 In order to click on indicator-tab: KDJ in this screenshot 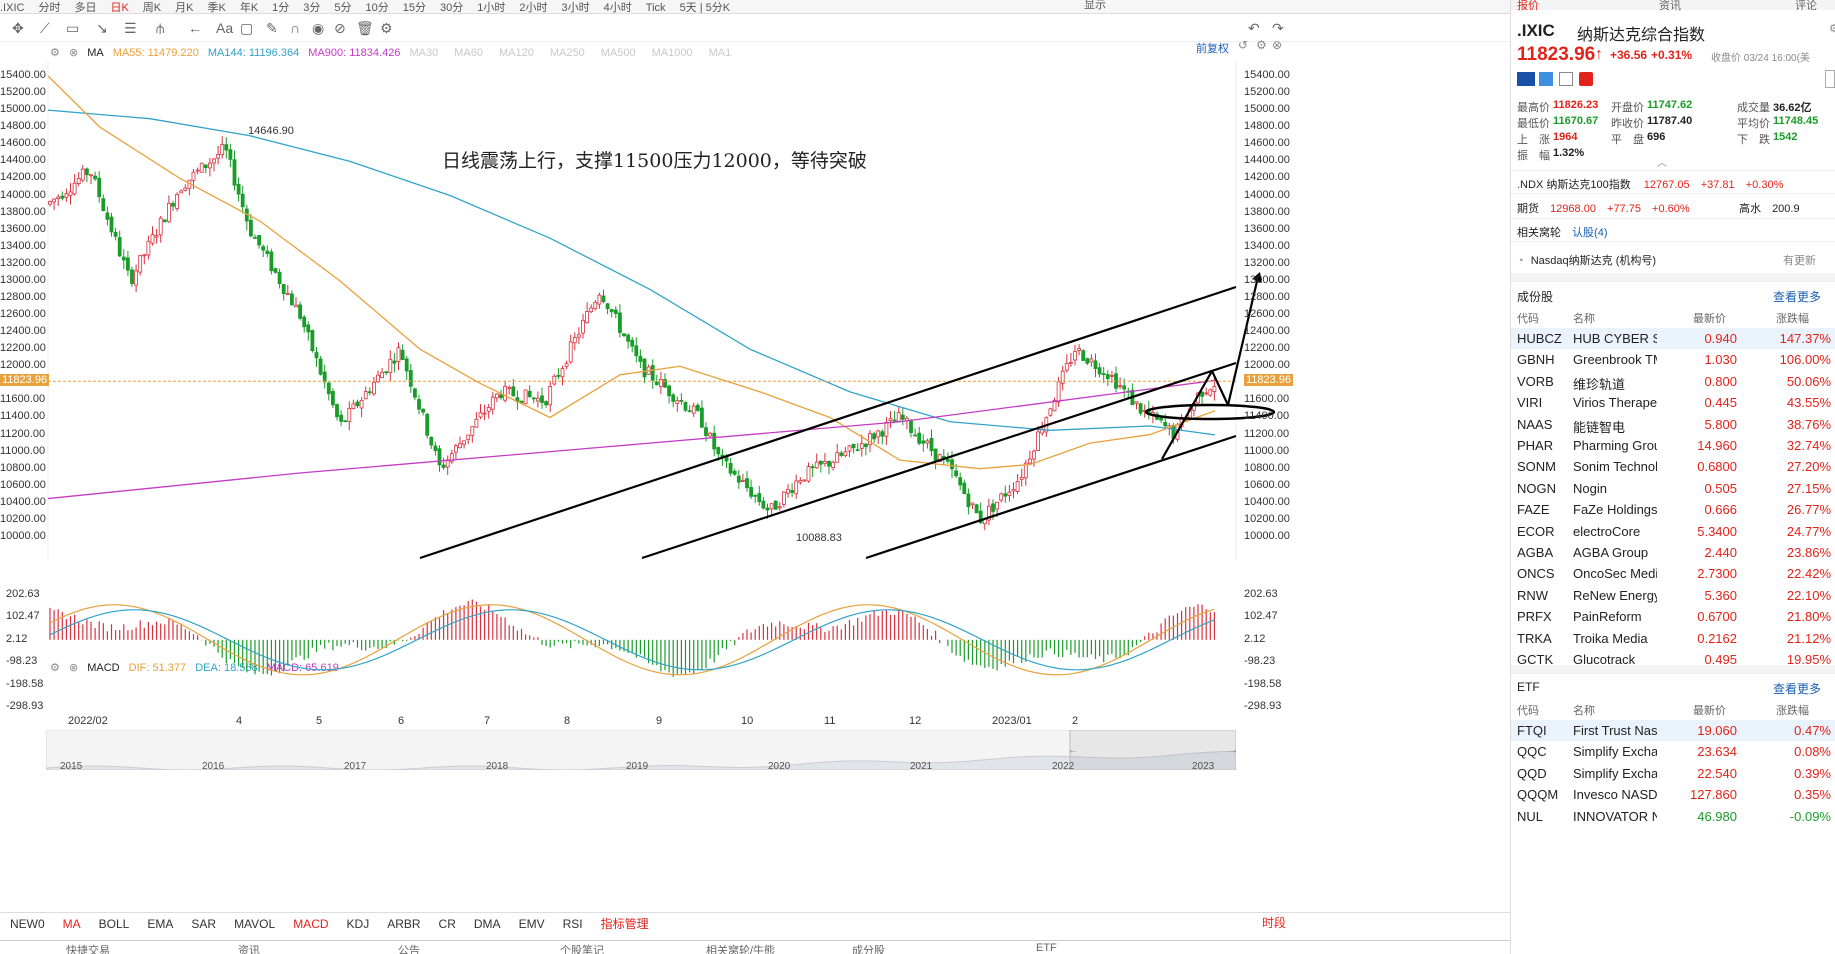, I will do `click(358, 924)`.